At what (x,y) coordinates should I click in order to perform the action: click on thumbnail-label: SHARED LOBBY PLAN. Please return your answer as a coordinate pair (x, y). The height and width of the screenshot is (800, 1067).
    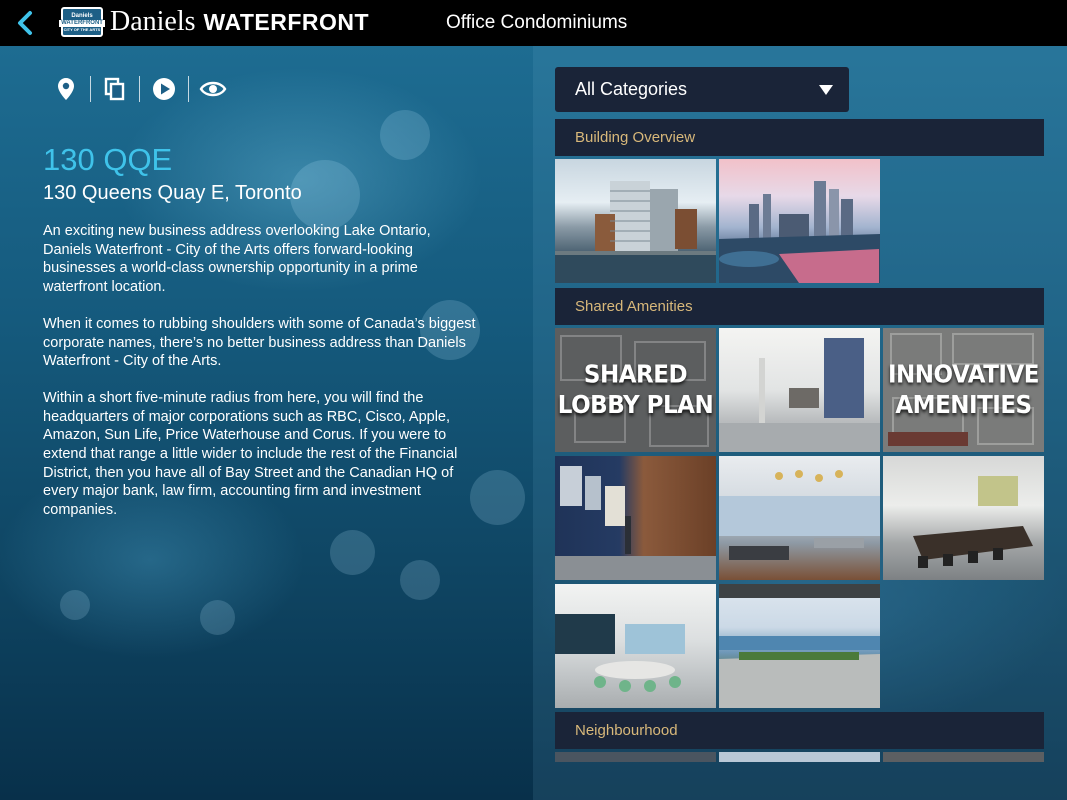
    Looking at the image, I should click on (635, 390).